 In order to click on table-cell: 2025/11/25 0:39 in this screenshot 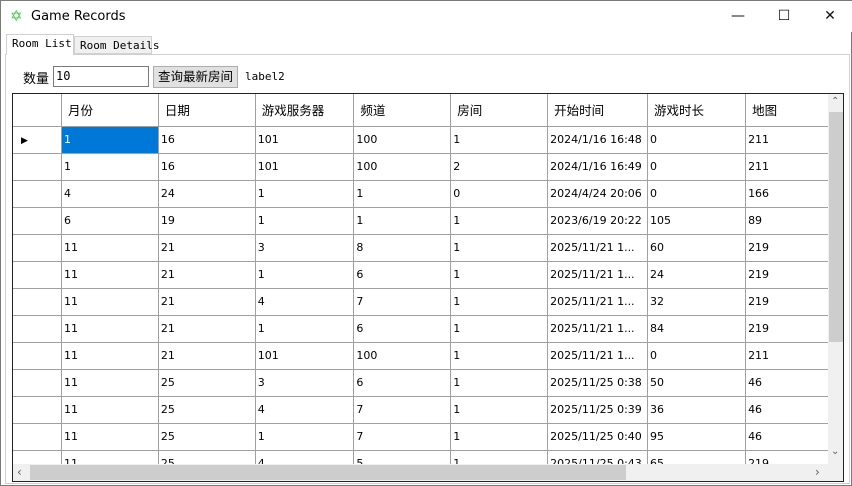, I will do `click(597, 410)`.